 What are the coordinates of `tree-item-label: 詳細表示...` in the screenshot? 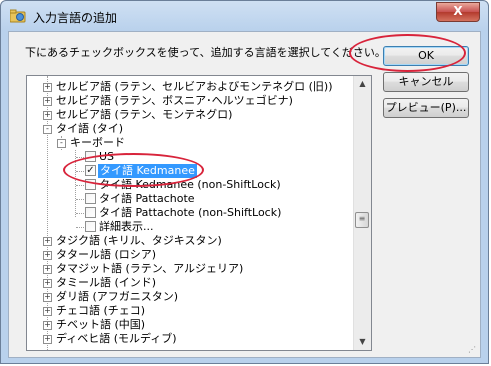 It's located at (126, 226).